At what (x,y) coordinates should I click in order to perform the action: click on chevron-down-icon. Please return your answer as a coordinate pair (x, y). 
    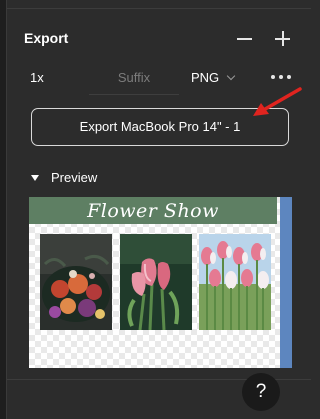
    Looking at the image, I should click on (231, 76).